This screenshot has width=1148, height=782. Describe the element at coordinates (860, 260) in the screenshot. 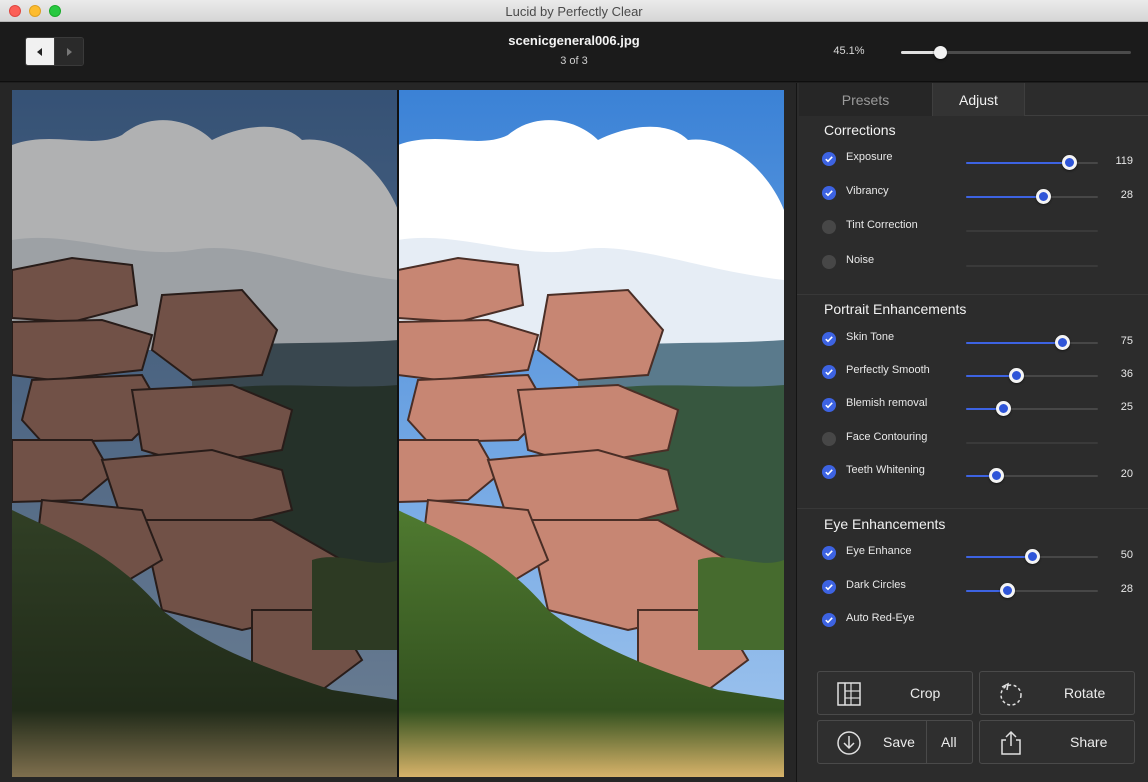

I see `adjust-row-label: Noise` at that location.